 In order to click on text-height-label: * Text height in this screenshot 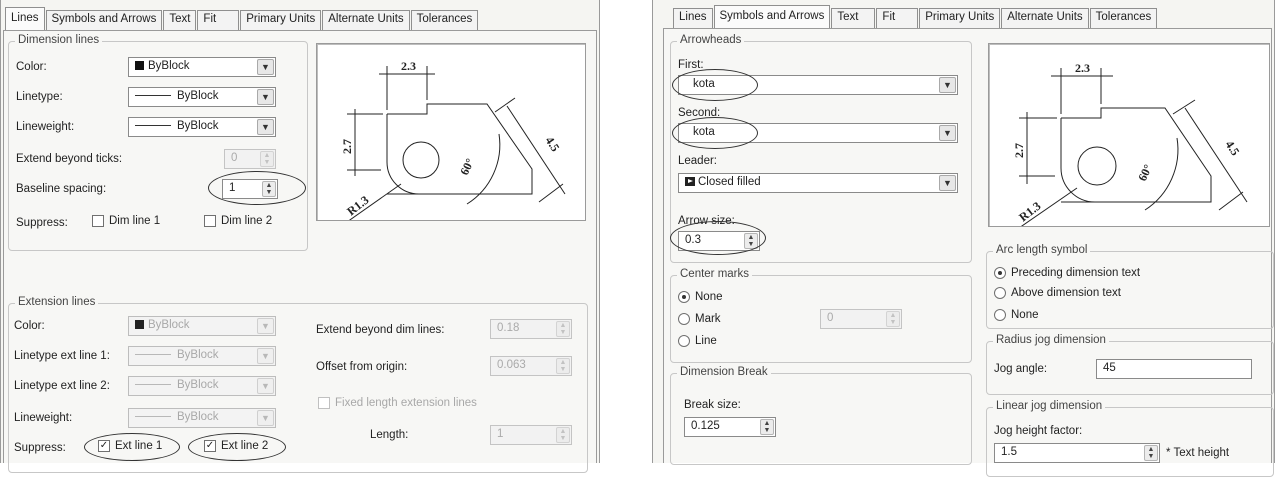, I will do `click(1198, 453)`.